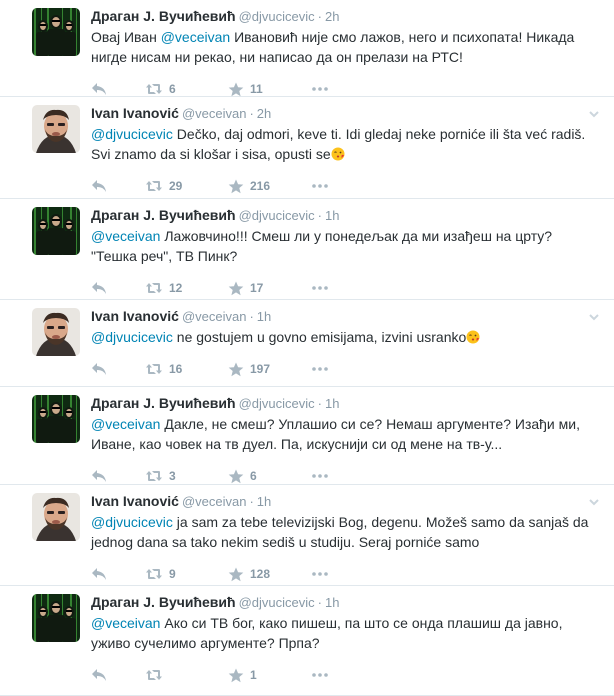  I want to click on favorite-count: 11, so click(256, 89).